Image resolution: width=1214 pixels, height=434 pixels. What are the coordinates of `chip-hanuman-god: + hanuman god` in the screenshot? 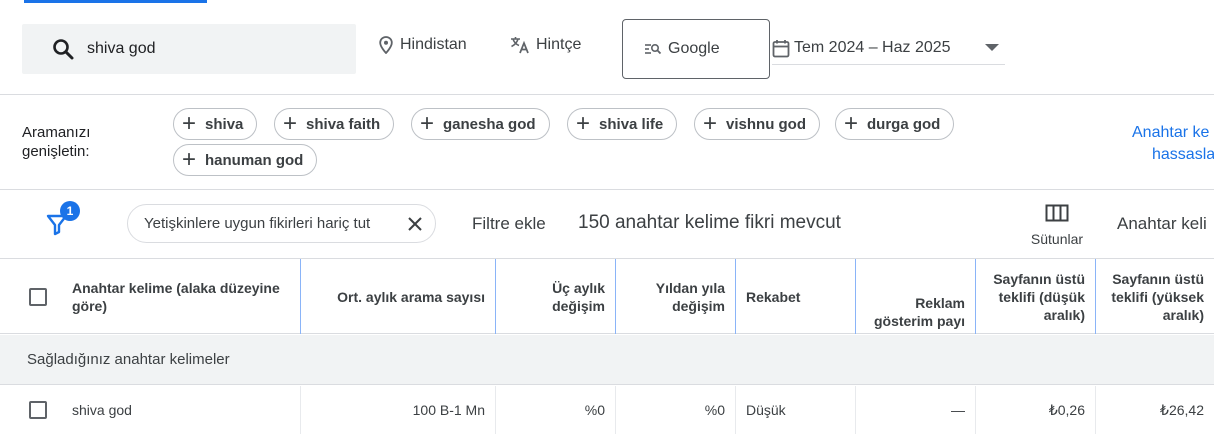 It's located at (245, 160).